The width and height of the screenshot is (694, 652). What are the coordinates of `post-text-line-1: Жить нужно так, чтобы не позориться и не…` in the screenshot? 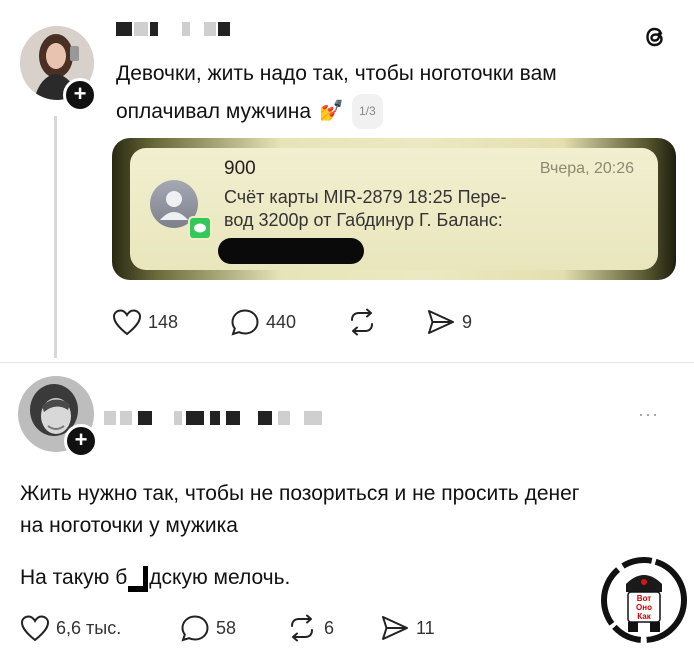 It's located at (300, 493).